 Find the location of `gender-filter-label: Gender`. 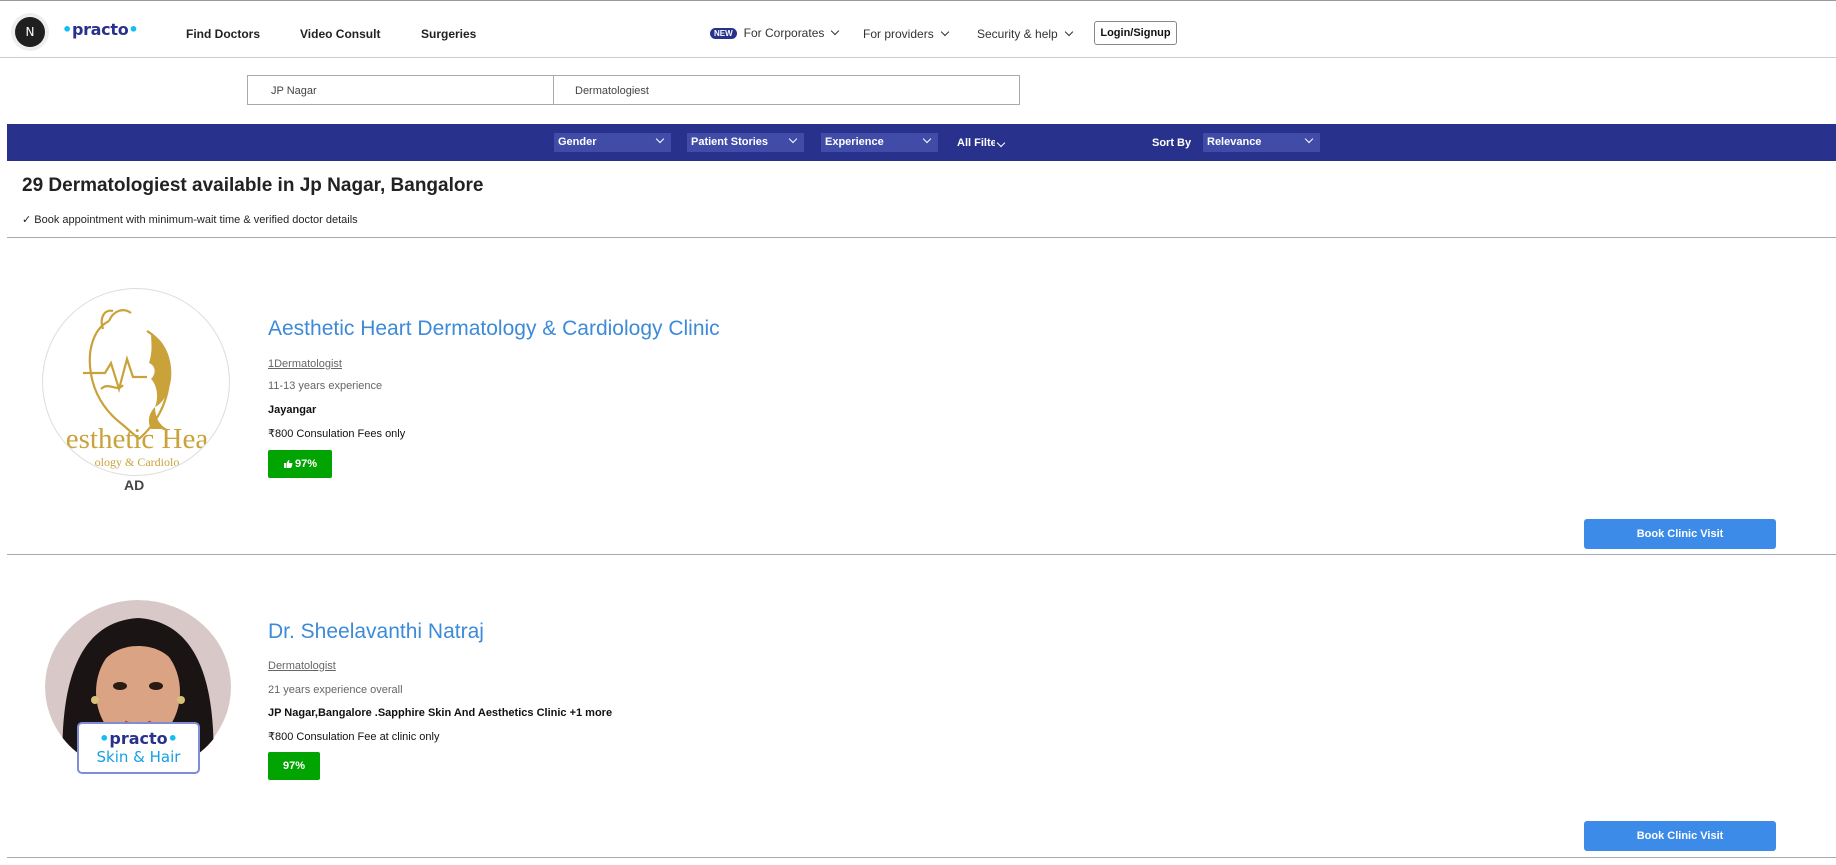

gender-filter-label: Gender is located at coordinates (577, 142).